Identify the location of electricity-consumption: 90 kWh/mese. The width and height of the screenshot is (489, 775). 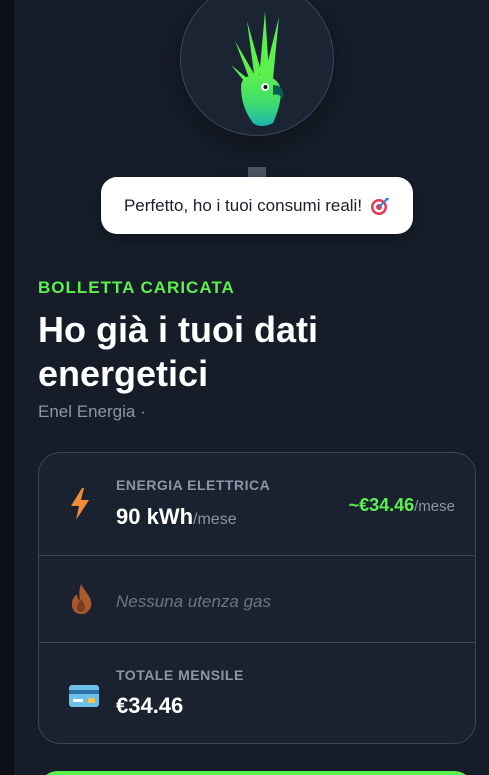
(176, 517).